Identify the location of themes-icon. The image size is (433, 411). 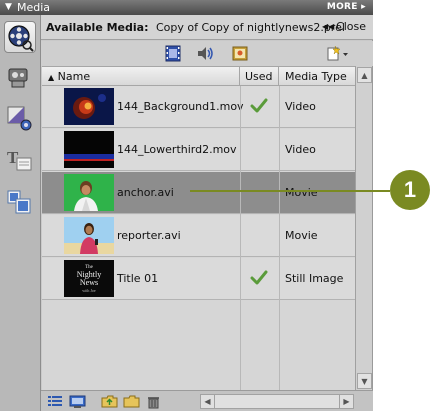
(20, 203).